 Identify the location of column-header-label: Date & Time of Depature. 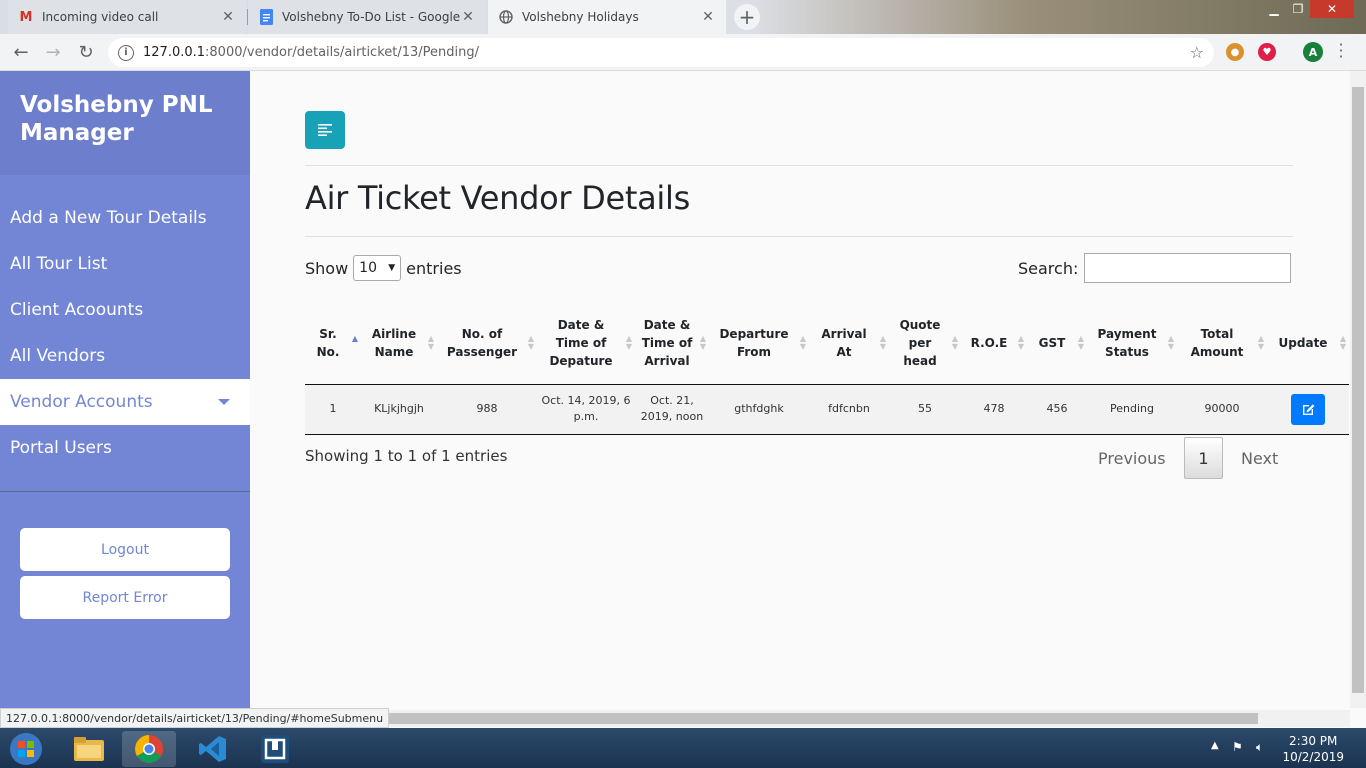
(581, 342).